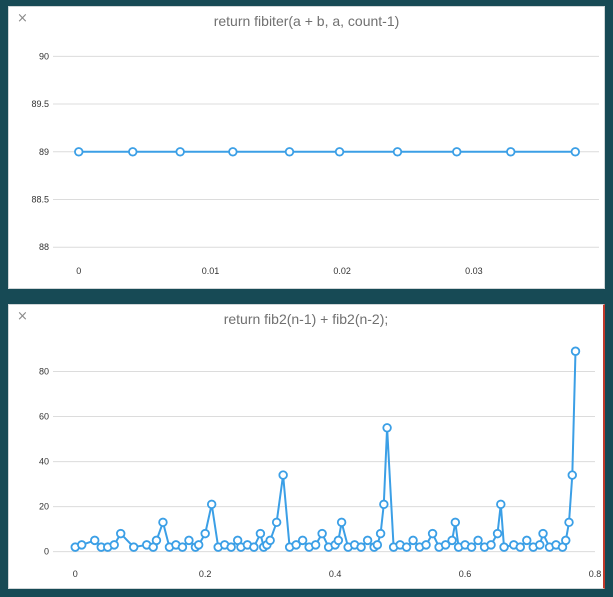  Describe the element at coordinates (44, 372) in the screenshot. I see `y-tick-label: 80` at that location.